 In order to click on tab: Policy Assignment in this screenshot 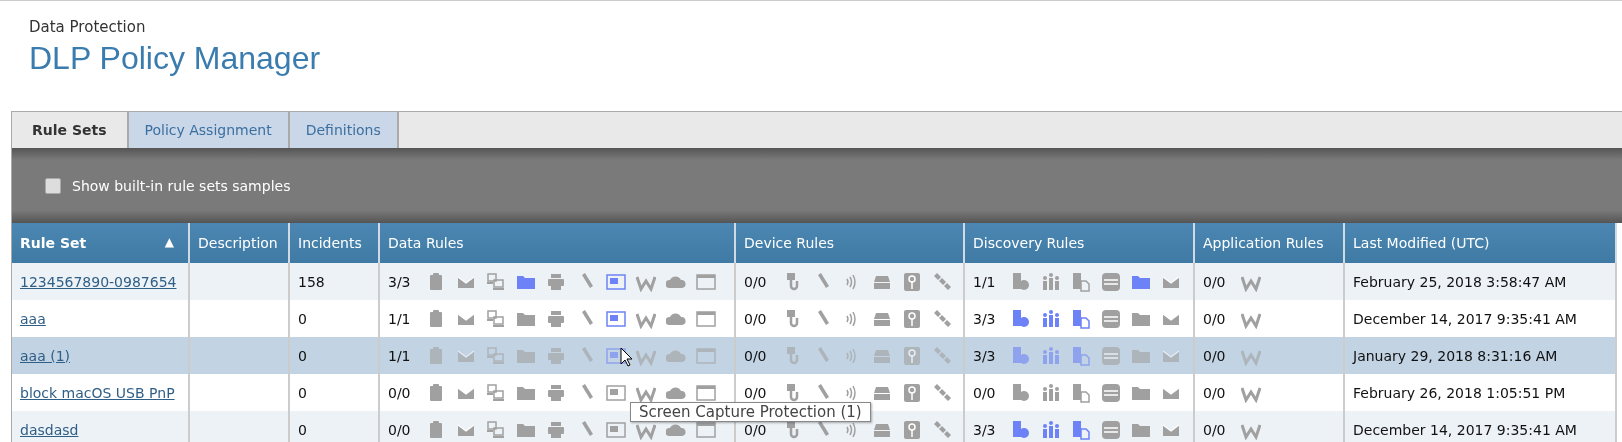, I will do `click(209, 130)`.